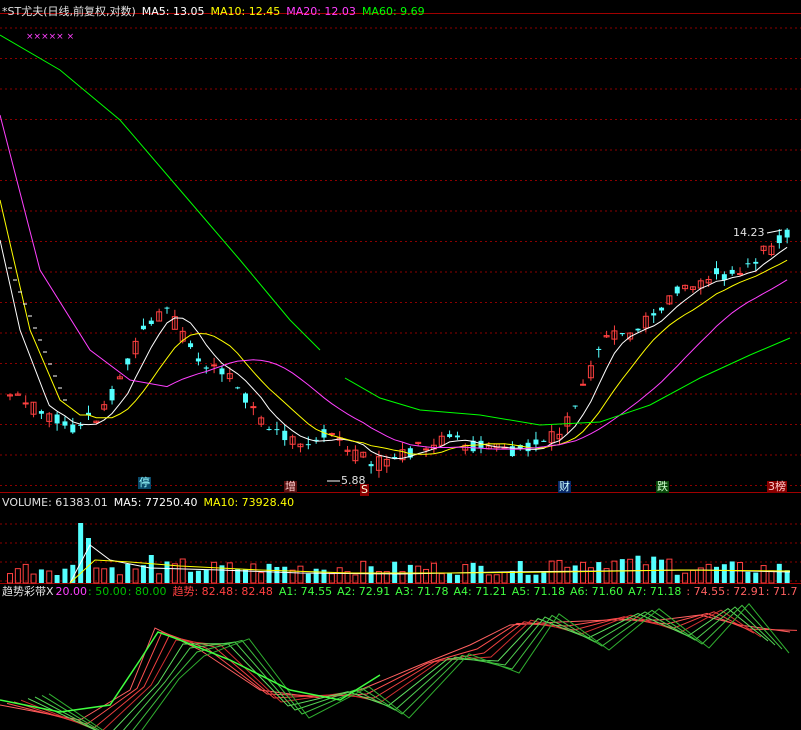  Describe the element at coordinates (249, 502) in the screenshot. I see `volume-ma10-label: MA10: 73928.40` at that location.